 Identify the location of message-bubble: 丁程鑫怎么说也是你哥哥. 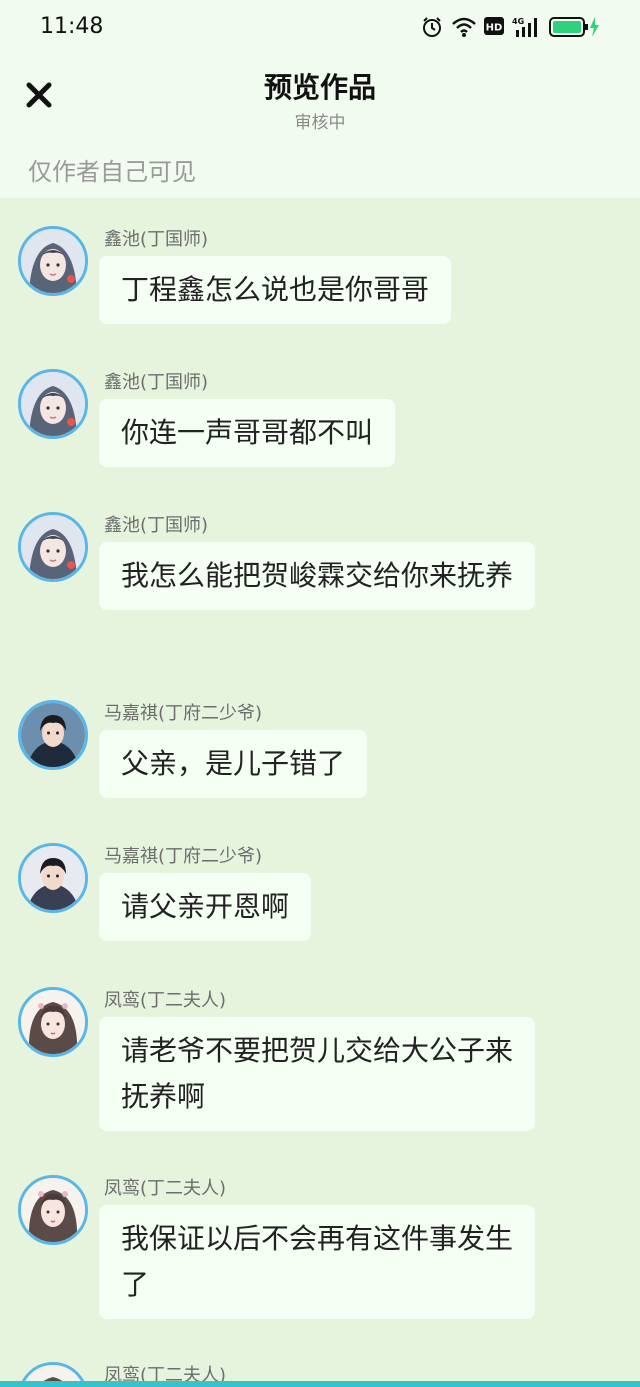
(275, 290).